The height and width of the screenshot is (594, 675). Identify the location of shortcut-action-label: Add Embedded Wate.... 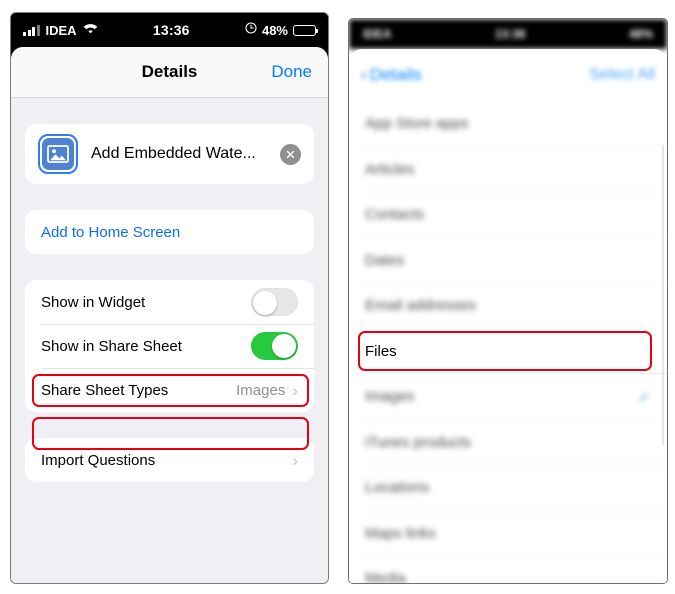
(173, 153).